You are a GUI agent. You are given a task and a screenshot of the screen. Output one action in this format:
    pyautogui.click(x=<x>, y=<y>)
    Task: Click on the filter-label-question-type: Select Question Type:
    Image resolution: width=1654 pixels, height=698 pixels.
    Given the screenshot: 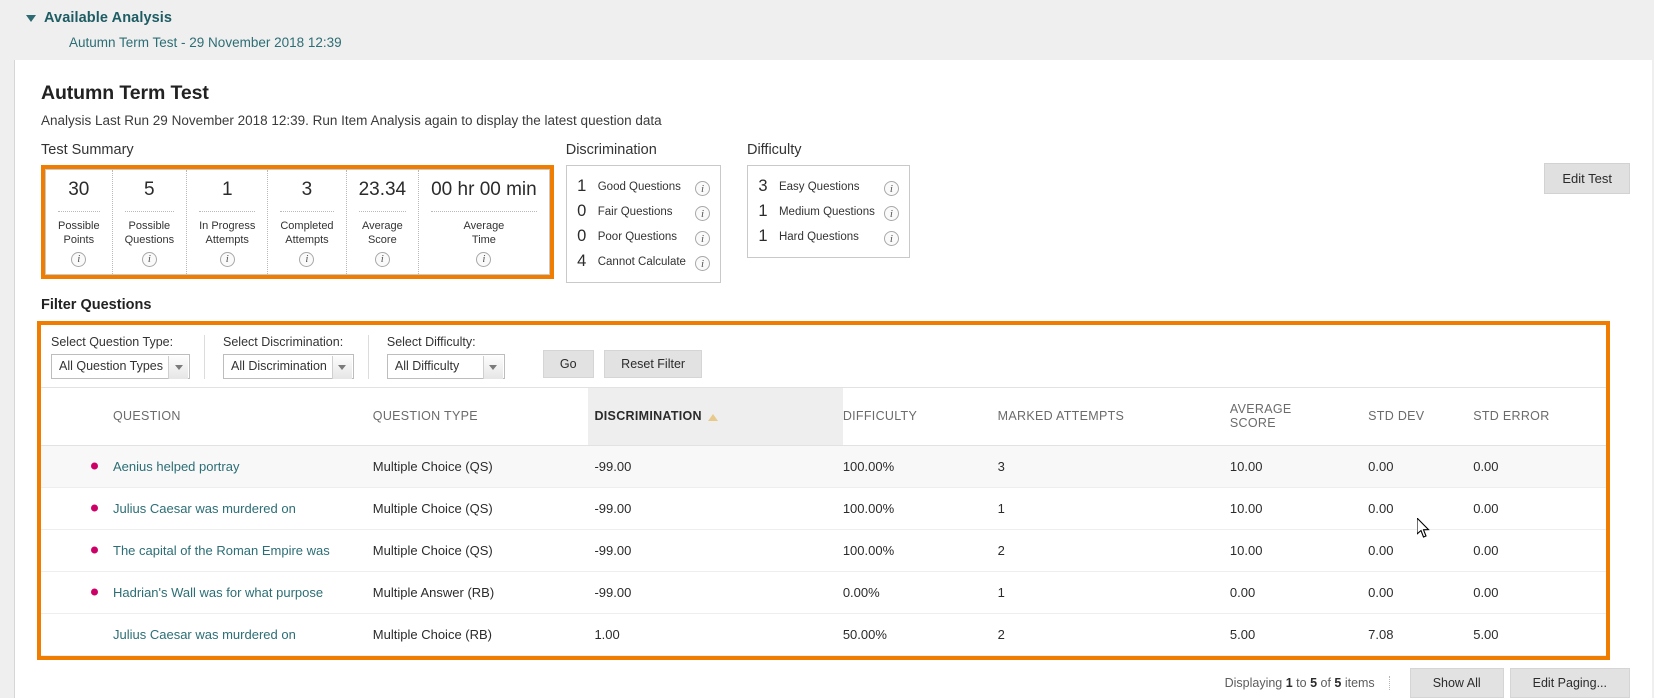 What is the action you would take?
    pyautogui.click(x=112, y=342)
    